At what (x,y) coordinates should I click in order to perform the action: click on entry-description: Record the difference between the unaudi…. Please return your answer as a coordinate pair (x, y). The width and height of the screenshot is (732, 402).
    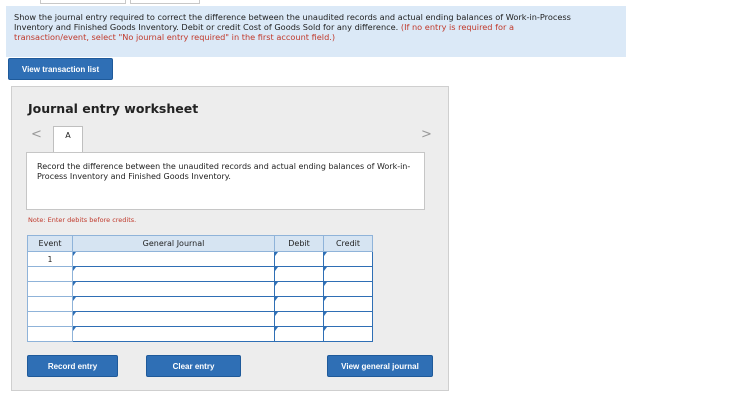
    Looking at the image, I should click on (225, 181).